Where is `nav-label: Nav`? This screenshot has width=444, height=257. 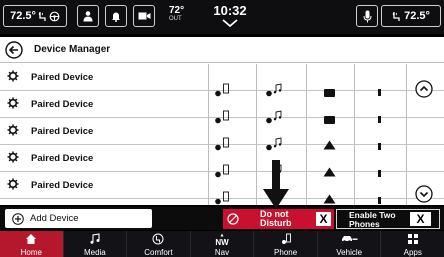
nav-label: Nav is located at coordinates (222, 252).